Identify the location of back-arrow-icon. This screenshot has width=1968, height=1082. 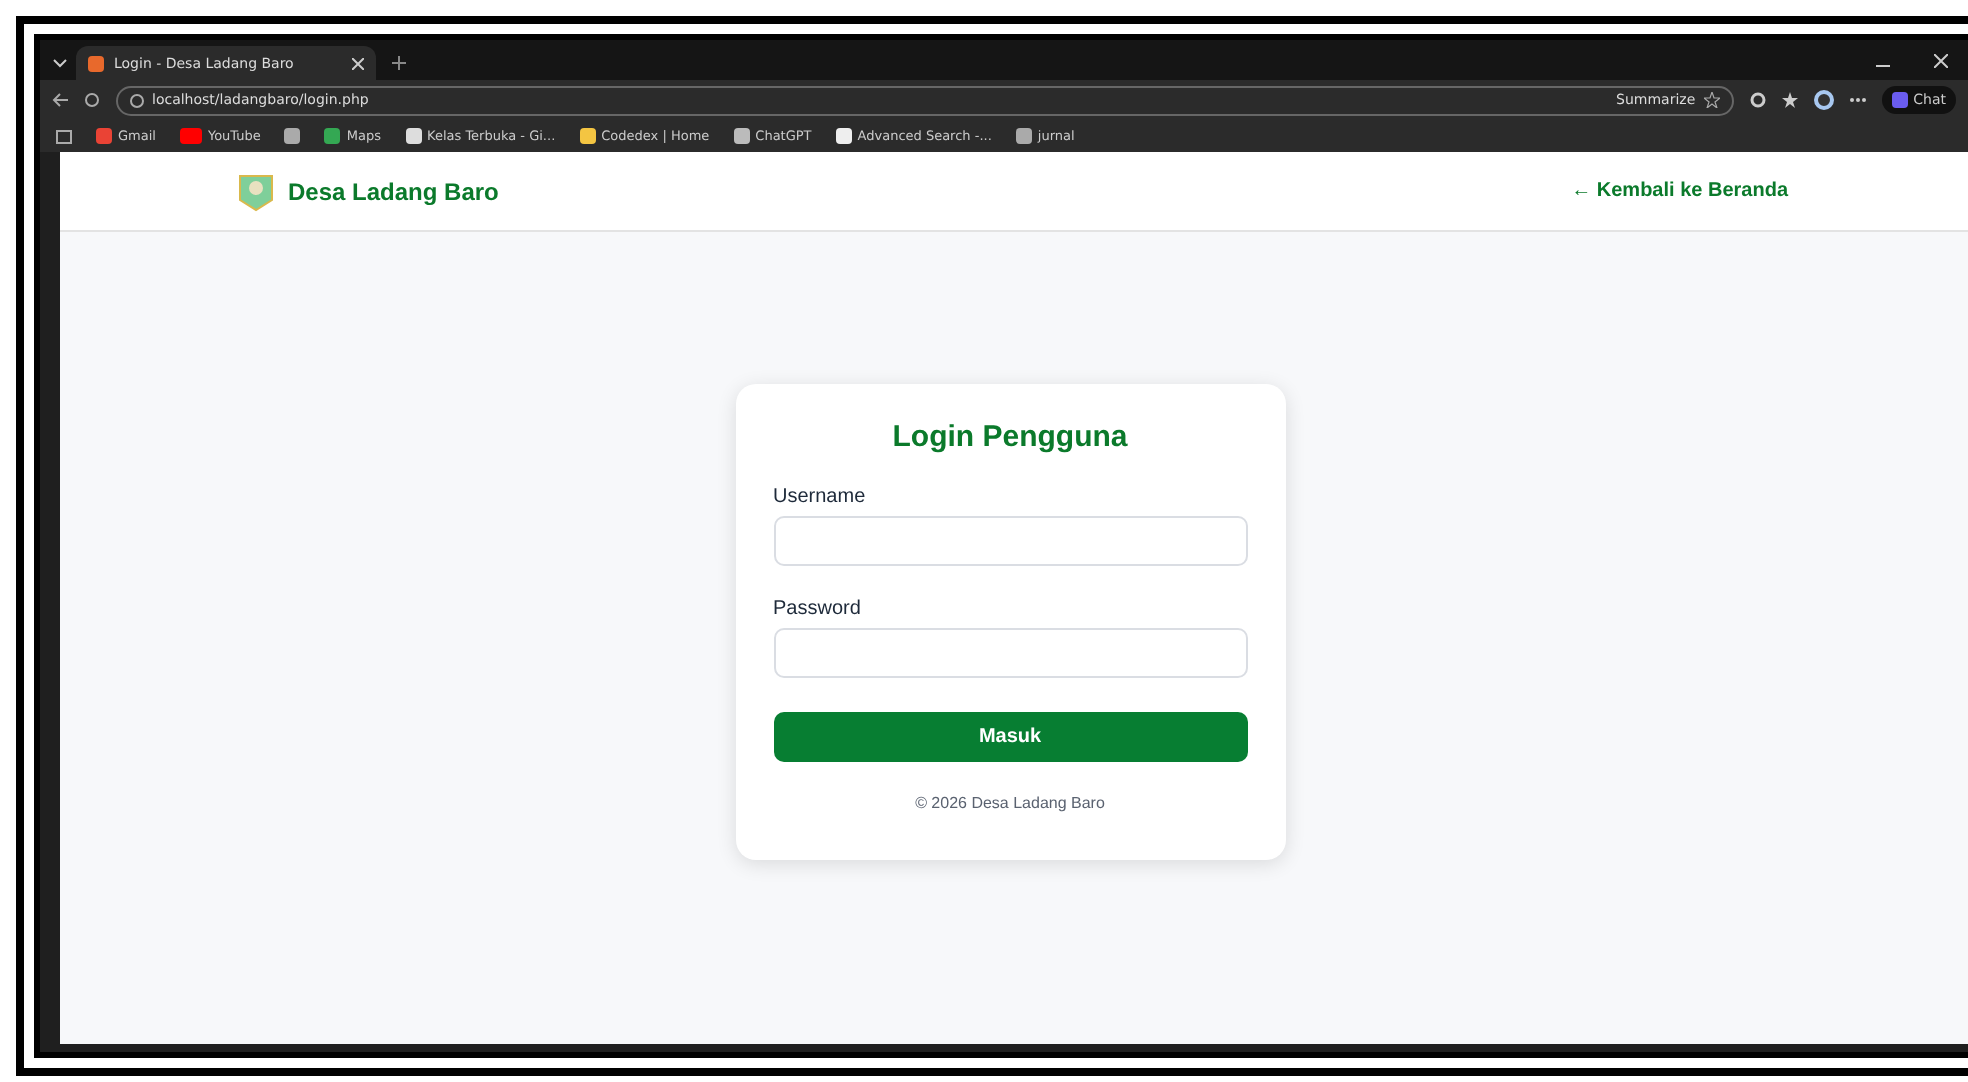
(60, 100).